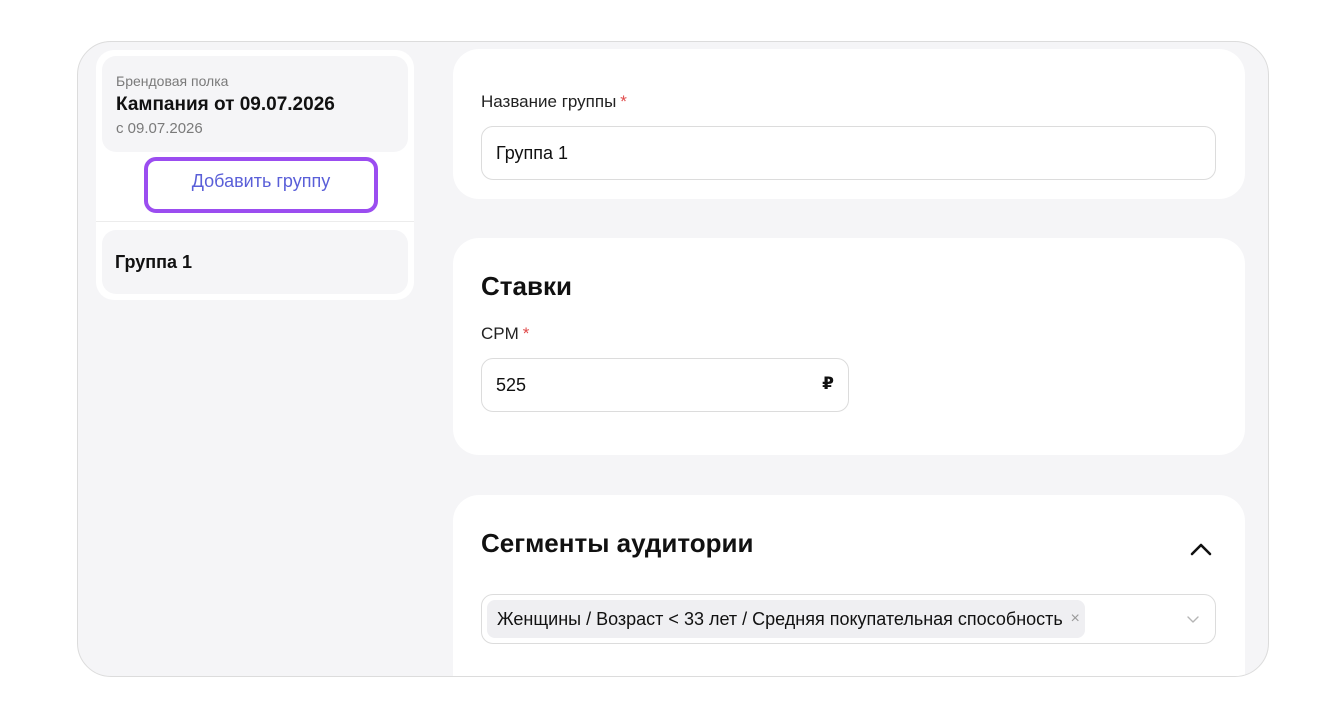  I want to click on cpm-label: CPM *, so click(849, 334).